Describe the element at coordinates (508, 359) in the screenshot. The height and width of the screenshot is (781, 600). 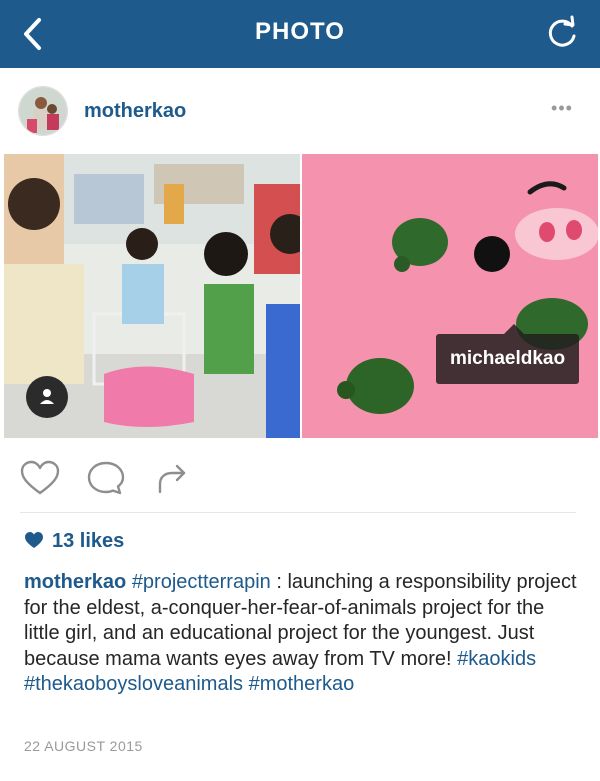
I see `tagged-user-label: michaeldkao` at that location.